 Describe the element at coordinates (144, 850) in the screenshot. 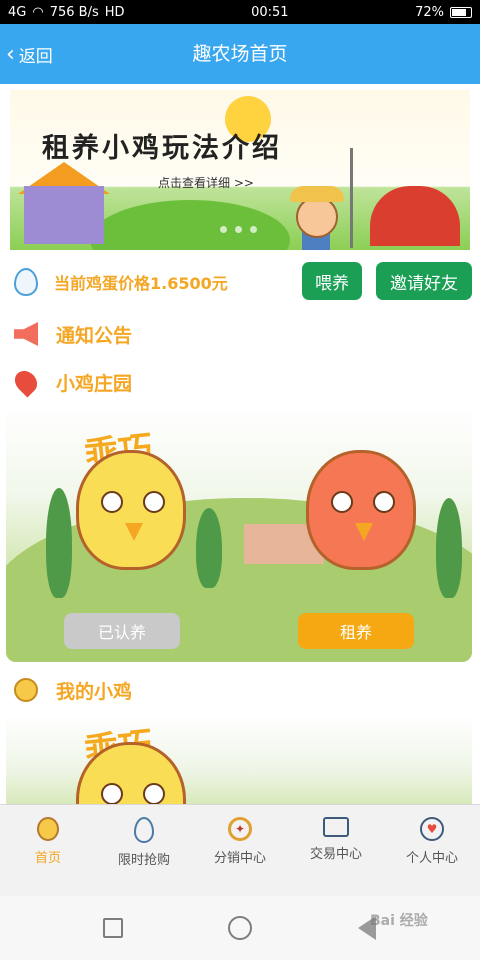

I see `tab-flash-sale: 限时抢购` at that location.